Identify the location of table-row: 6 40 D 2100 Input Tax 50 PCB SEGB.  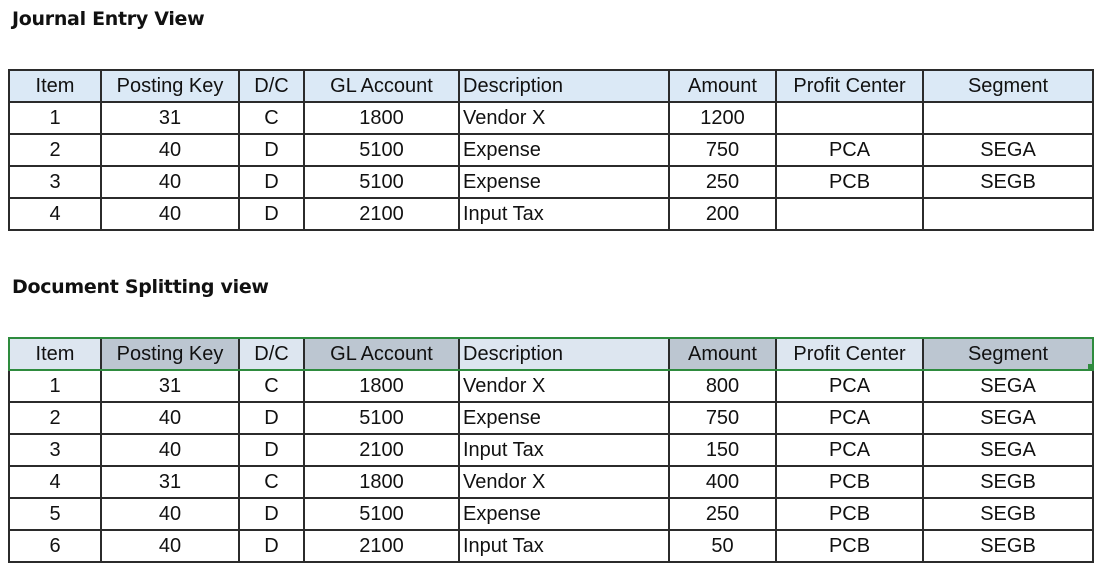
(551, 546).